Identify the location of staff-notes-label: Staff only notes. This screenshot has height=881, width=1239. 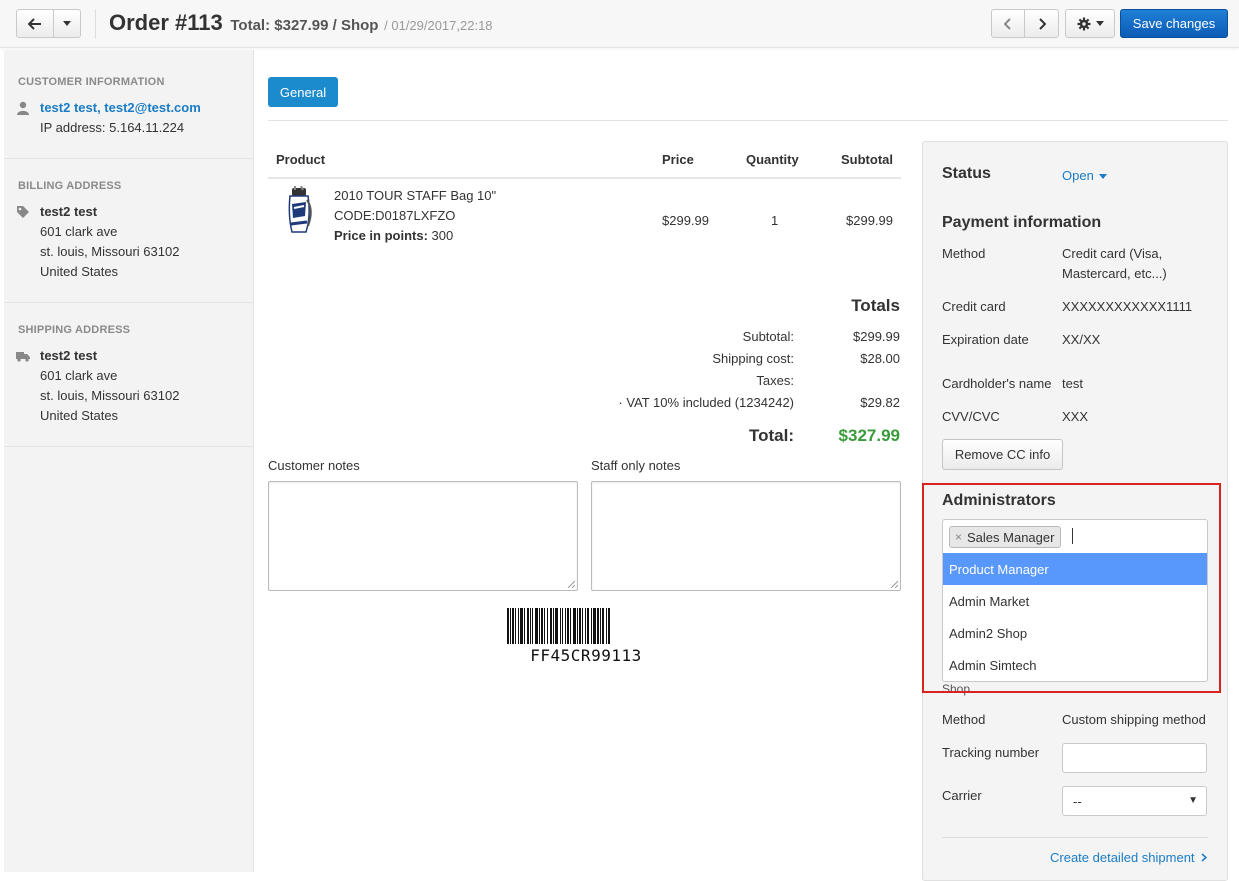
(636, 465).